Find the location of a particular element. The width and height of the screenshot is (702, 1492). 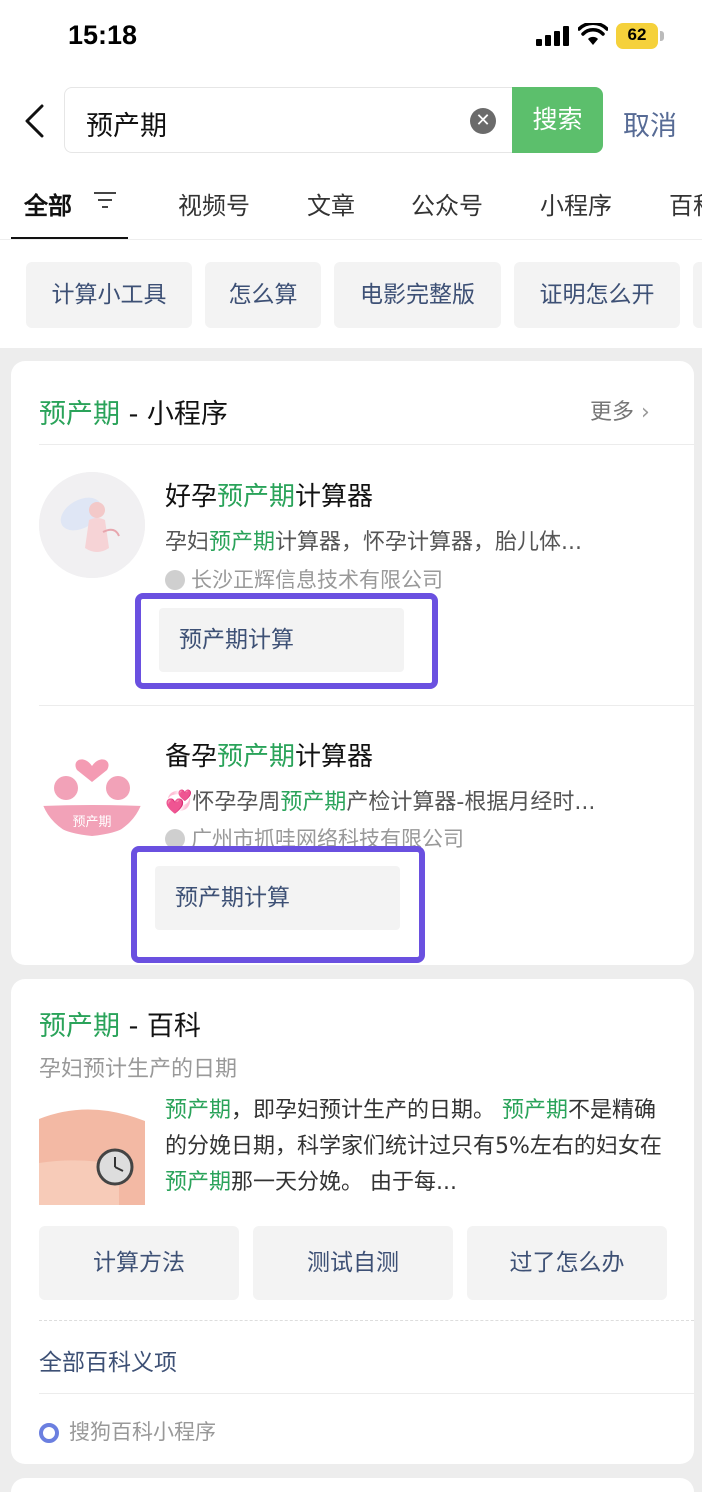

chip-partial is located at coordinates (697, 295).